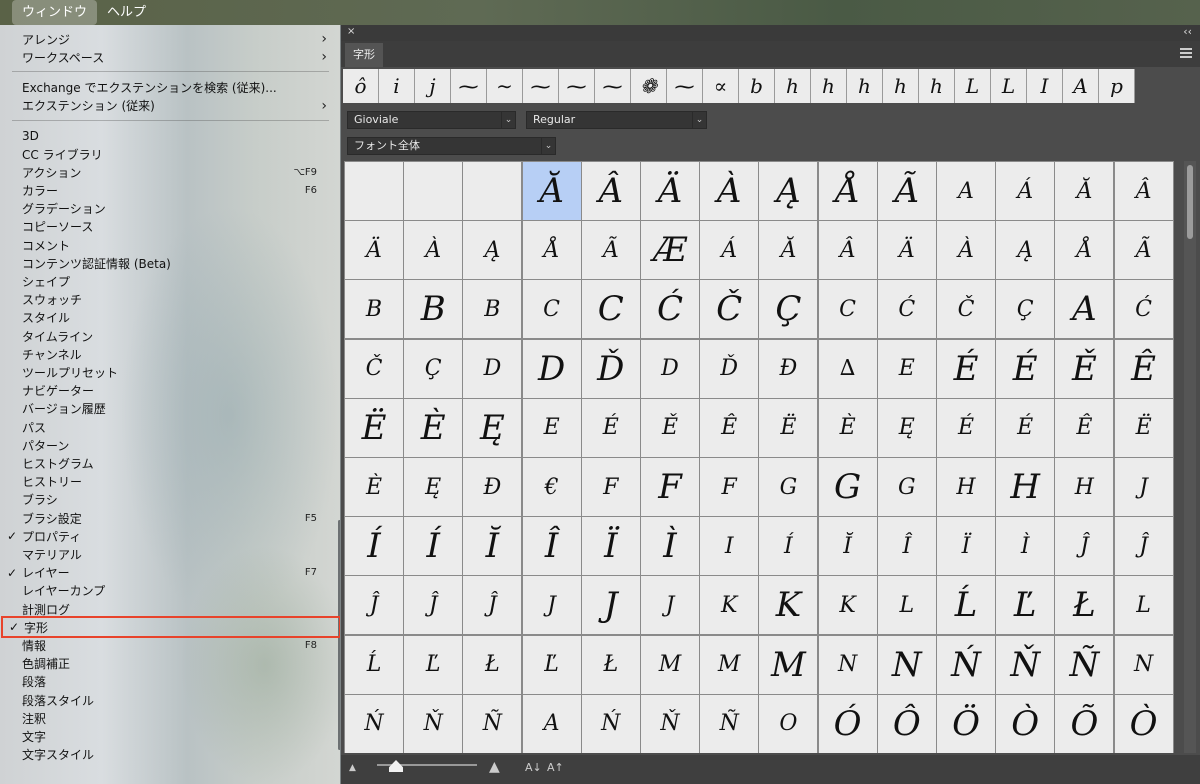 The width and height of the screenshot is (1200, 784). Describe the element at coordinates (649, 86) in the screenshot. I see `recent-glyph: ❁` at that location.